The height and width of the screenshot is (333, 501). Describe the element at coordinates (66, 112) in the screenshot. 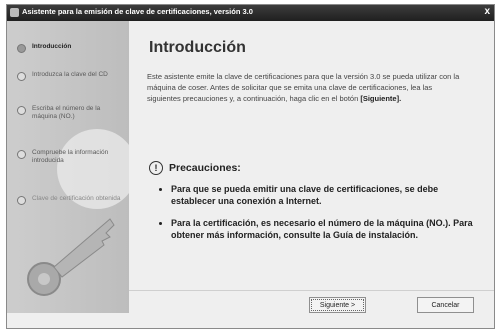

I see `step-label: Escriba el número de la máquina (NO.)` at that location.